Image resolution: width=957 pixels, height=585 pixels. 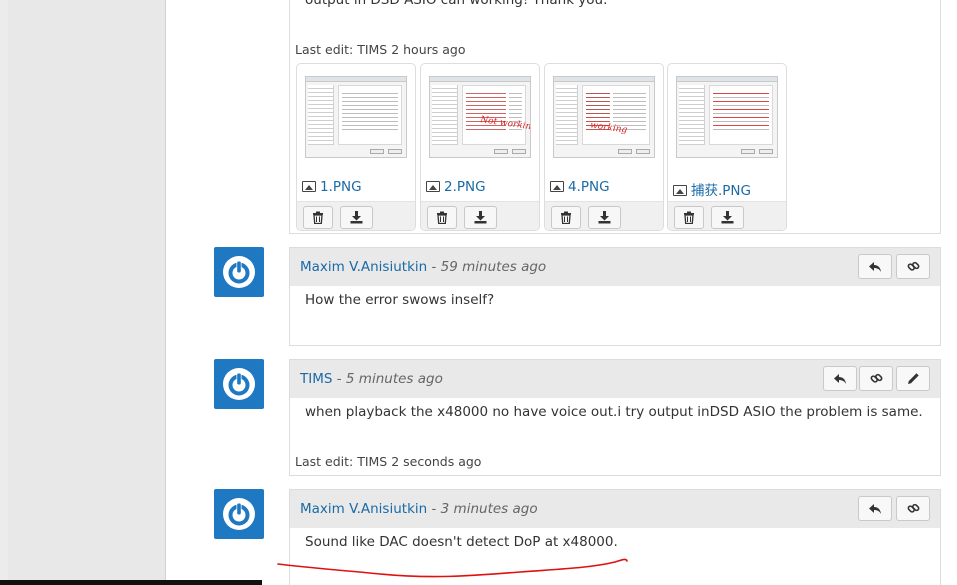 What do you see at coordinates (4, 292) in the screenshot?
I see `left-gutter` at bounding box center [4, 292].